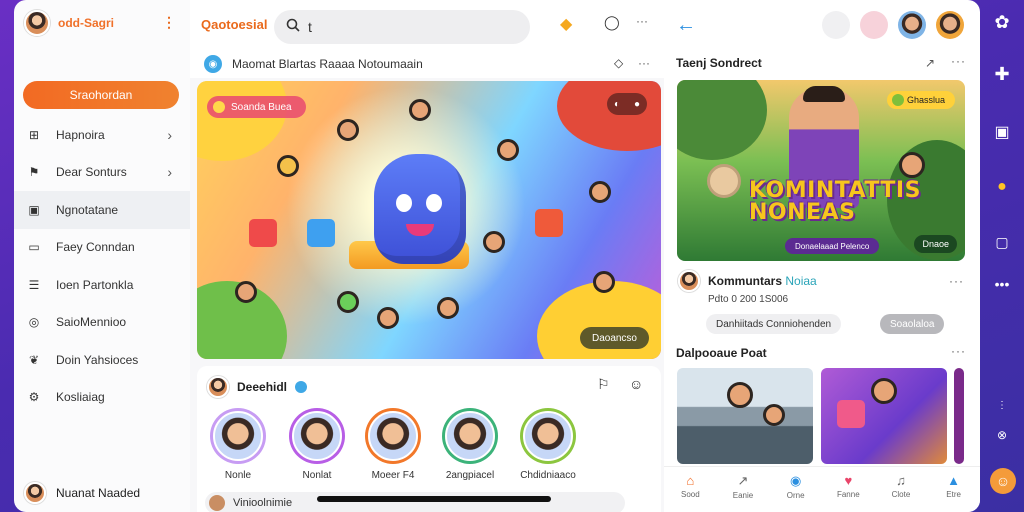  I want to click on expand-icon: ↗, so click(930, 63).